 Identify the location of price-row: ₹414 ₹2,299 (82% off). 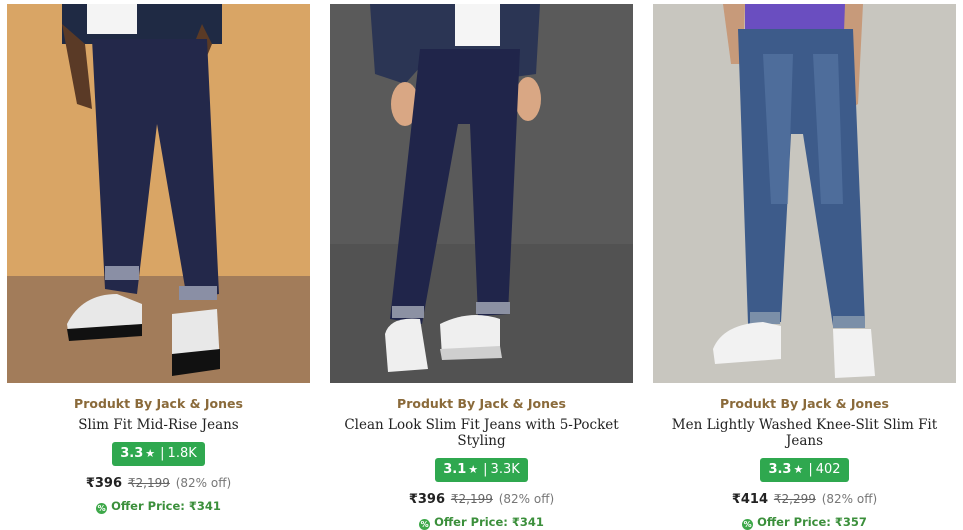
(804, 499).